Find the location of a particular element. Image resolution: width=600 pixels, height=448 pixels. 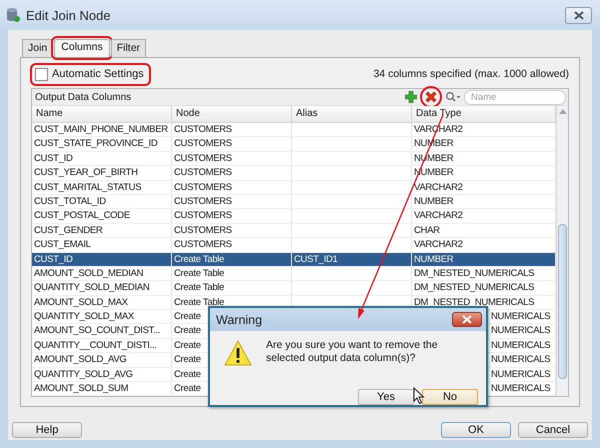

dialog-button: Cancel is located at coordinates (553, 430).